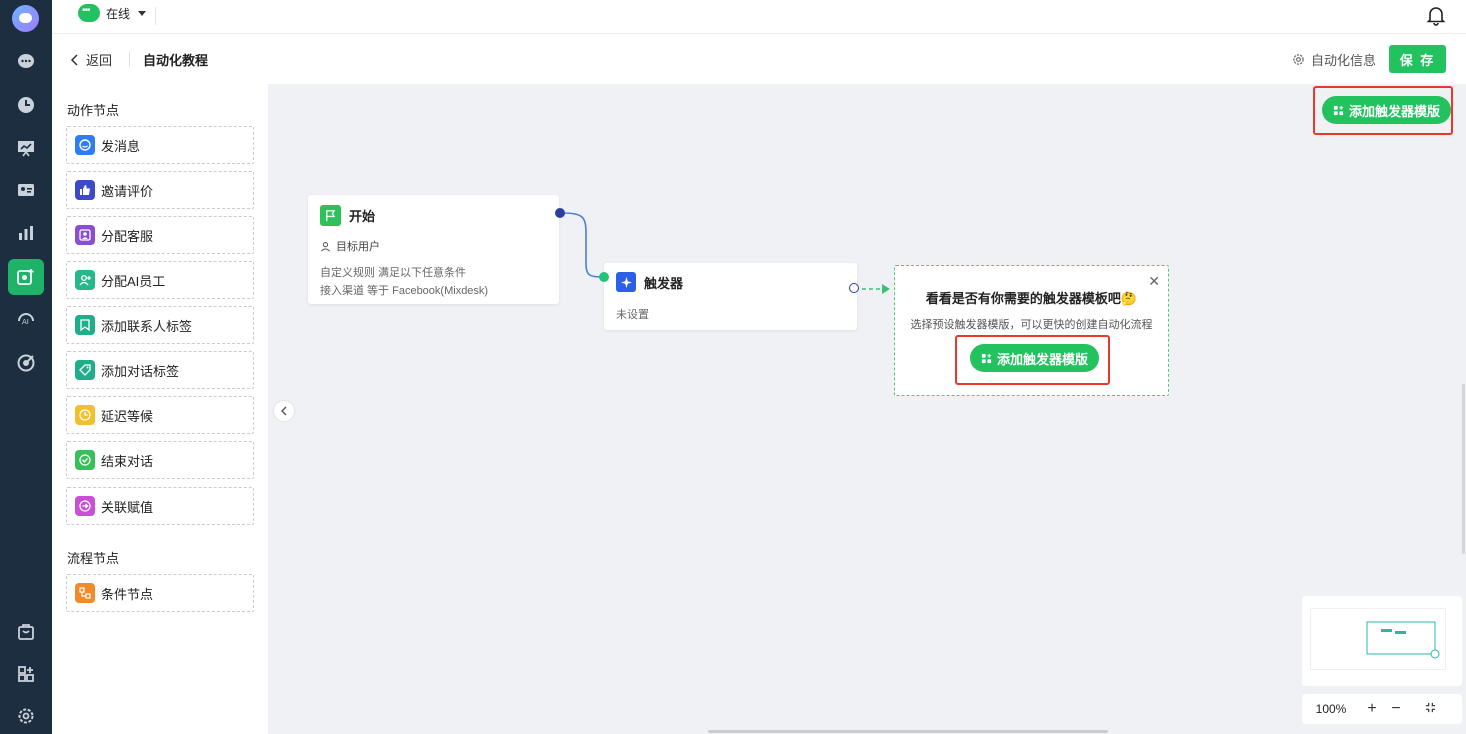 The height and width of the screenshot is (734, 1466). I want to click on trigger-node-status: 未设置, so click(632, 315).